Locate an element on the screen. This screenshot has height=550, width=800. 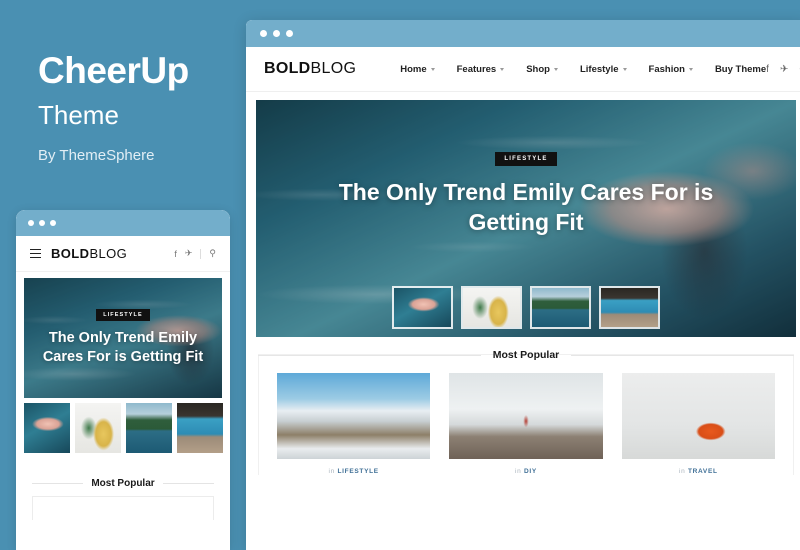
hamburger-menu-icon is located at coordinates (35, 253).